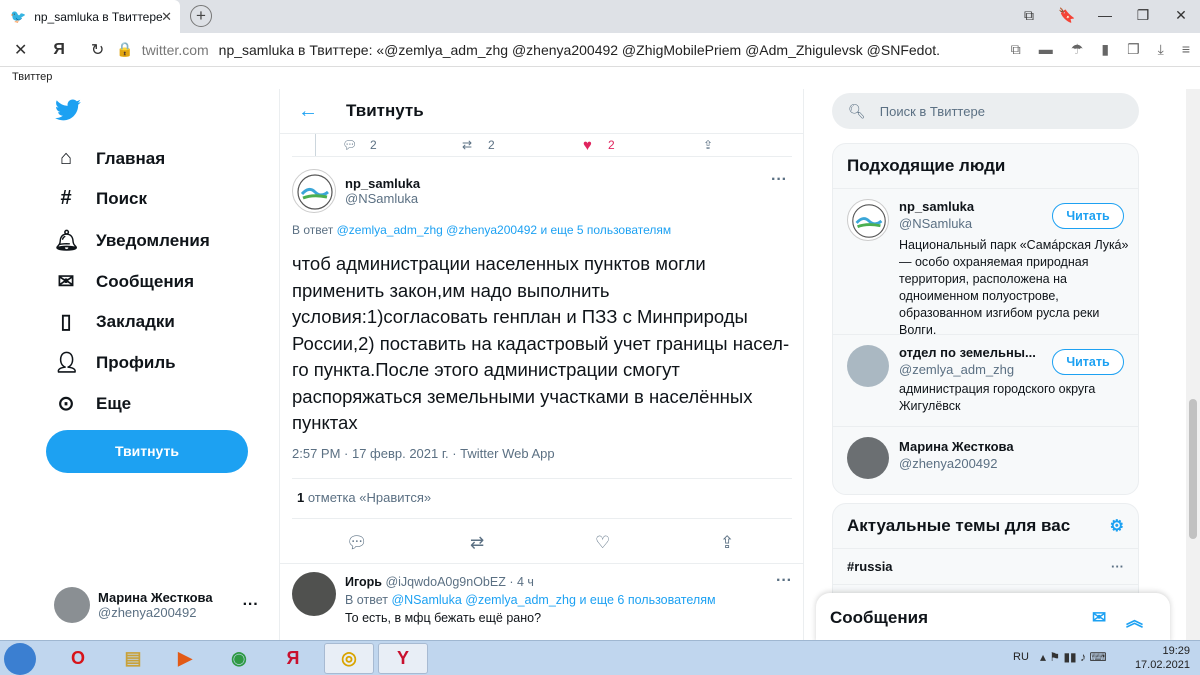  What do you see at coordinates (1029, 16) in the screenshot?
I see `collections-icon: ⧉` at bounding box center [1029, 16].